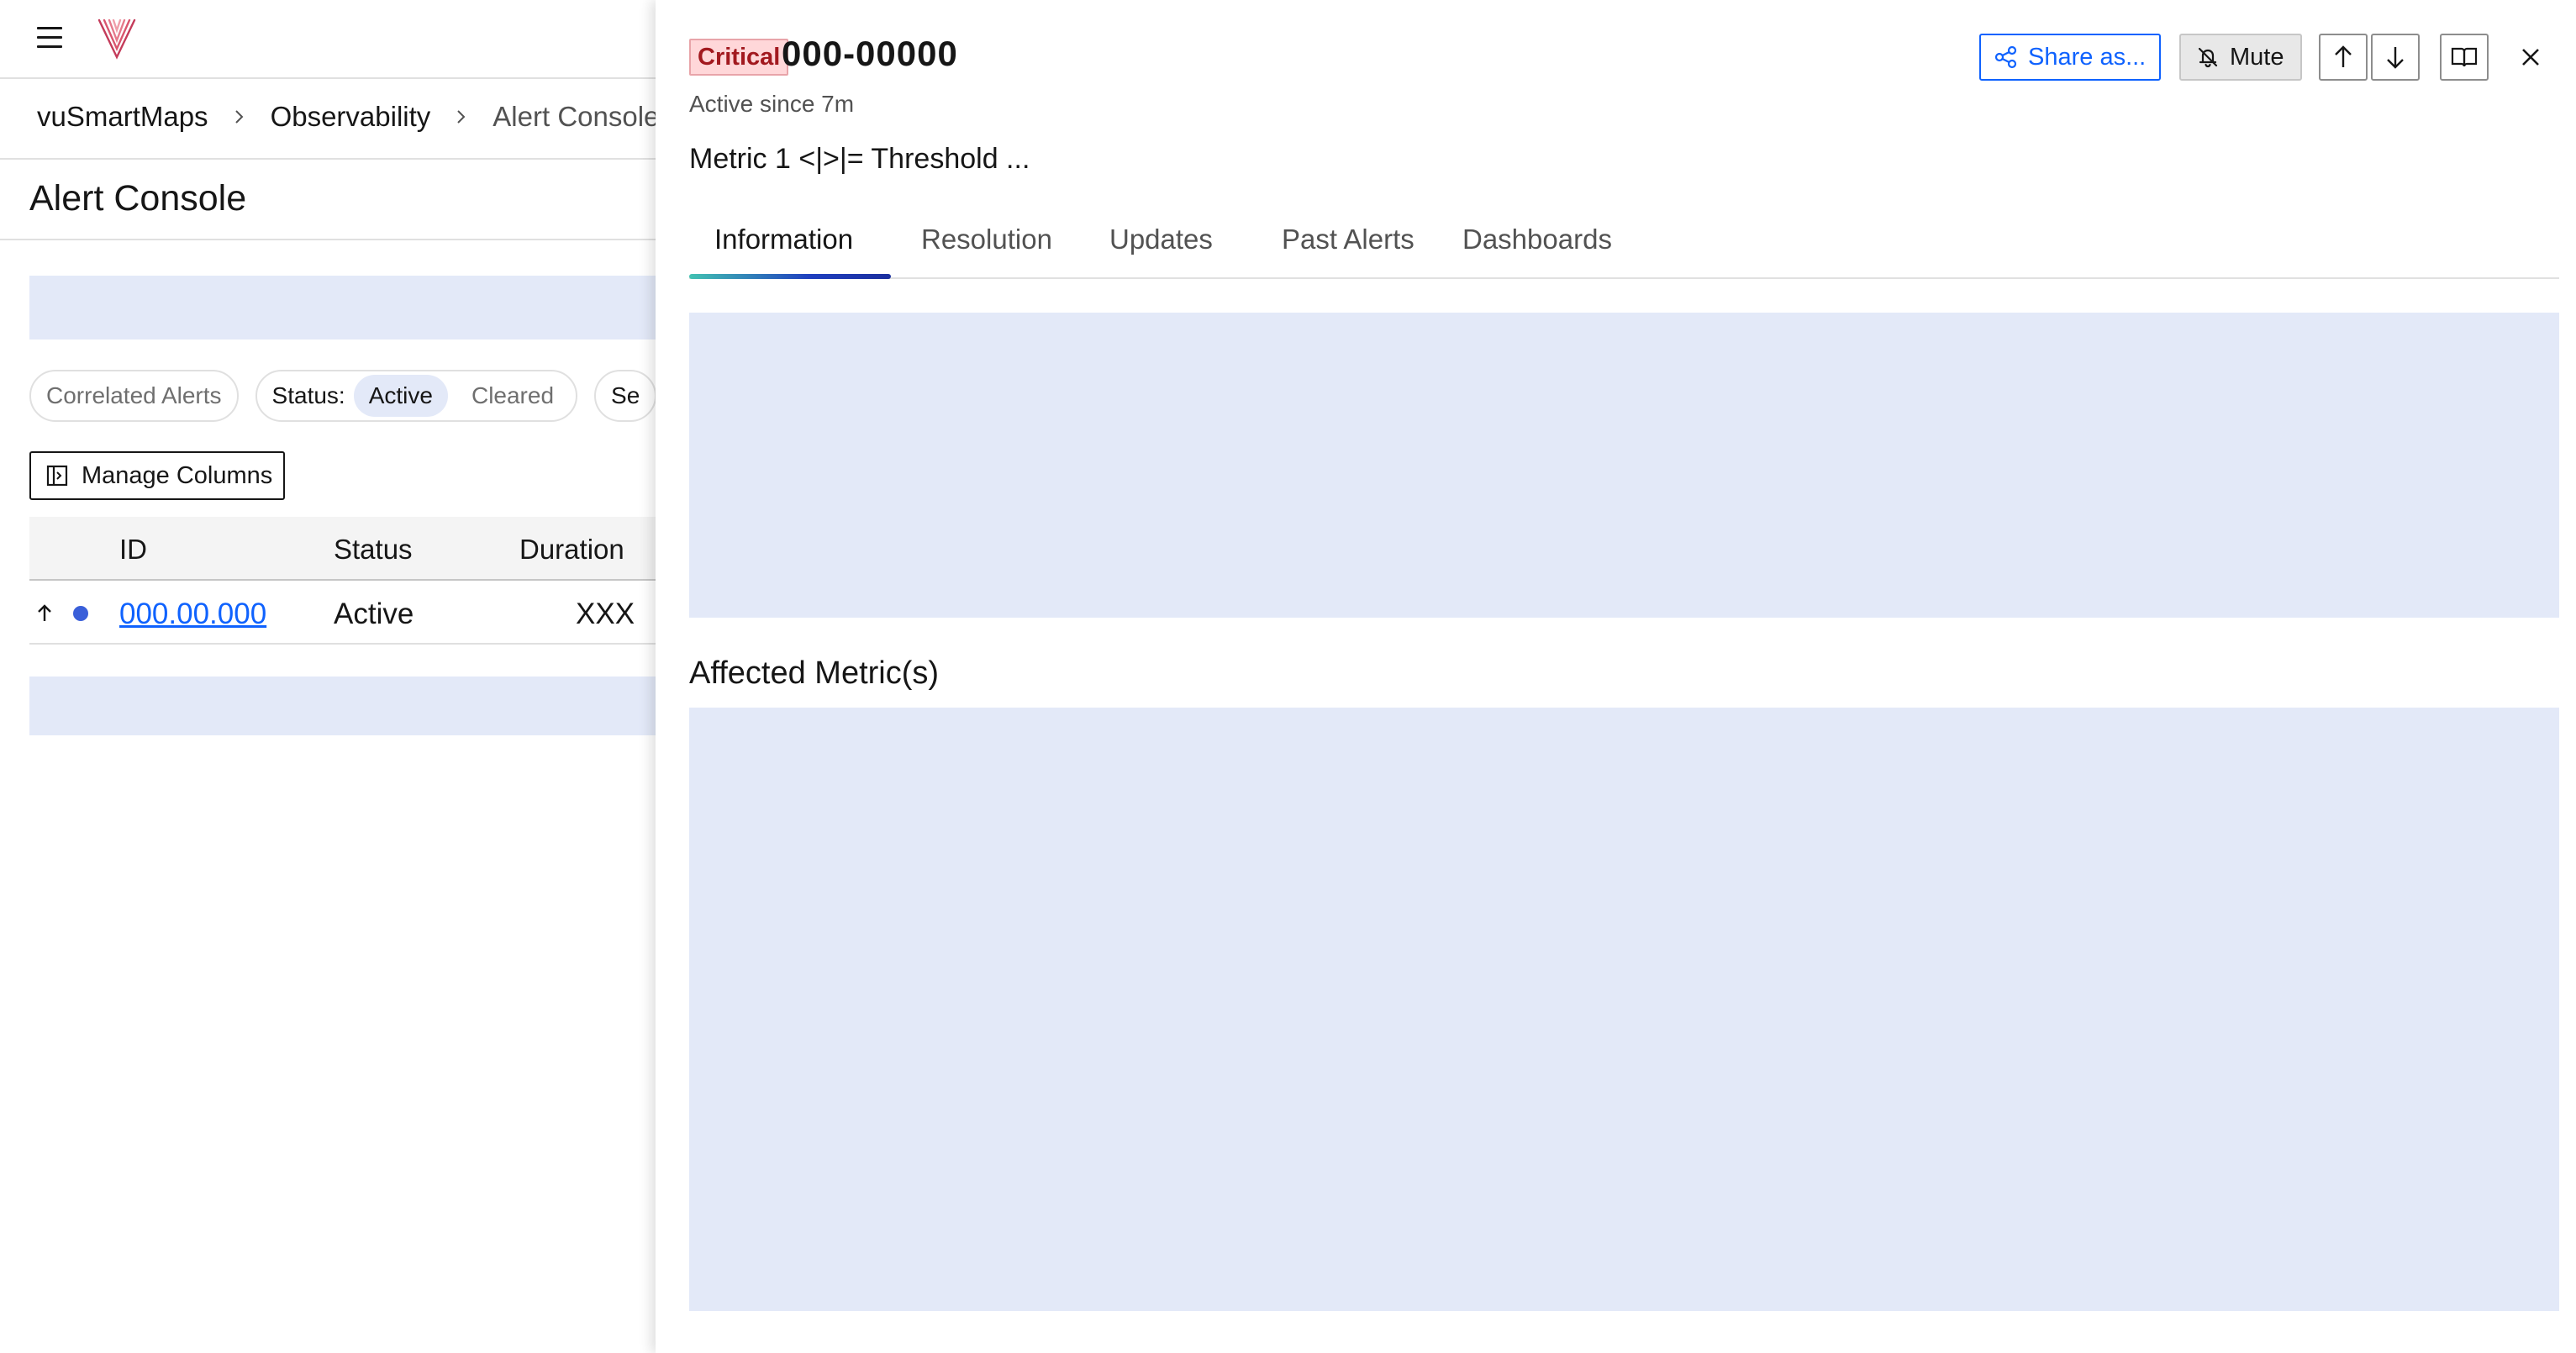 Image resolution: width=2576 pixels, height=1353 pixels. Describe the element at coordinates (50, 38) in the screenshot. I see `menu-icon` at that location.